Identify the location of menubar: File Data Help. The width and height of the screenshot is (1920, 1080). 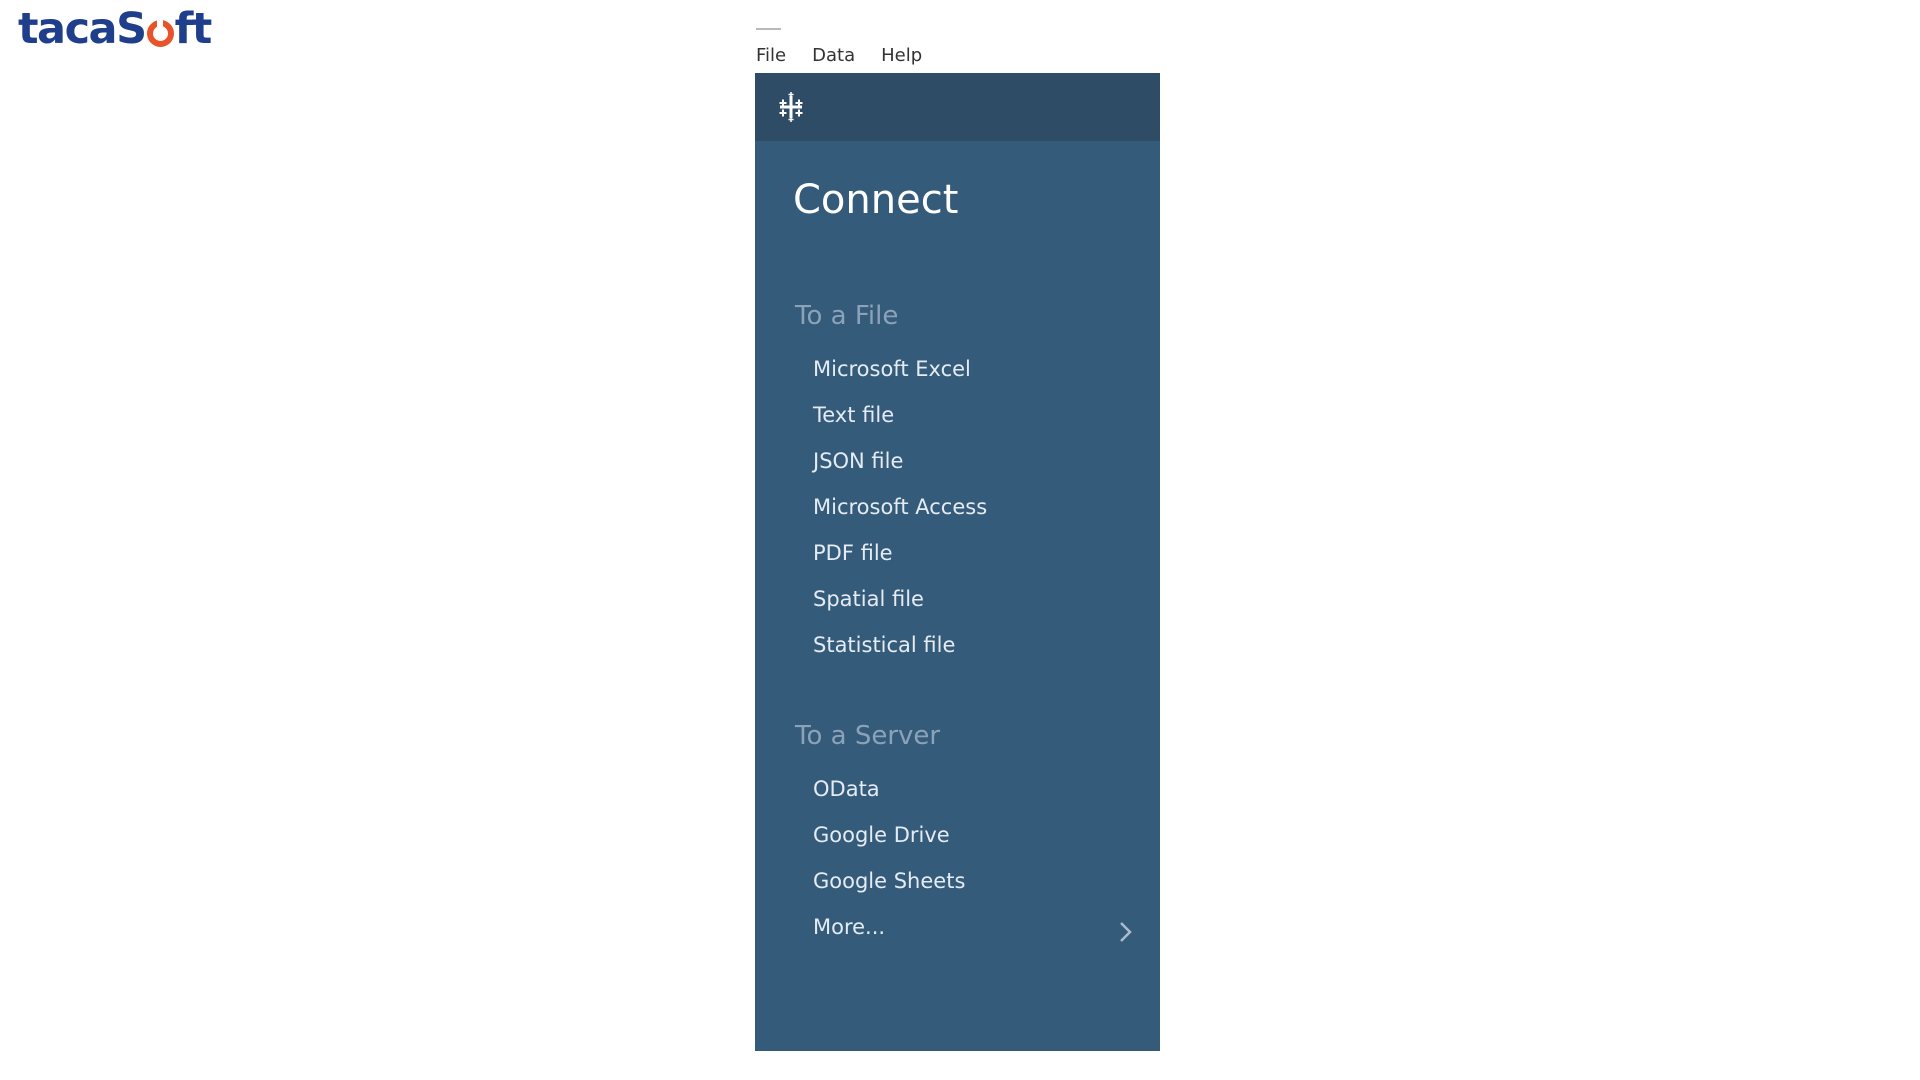
(852, 55).